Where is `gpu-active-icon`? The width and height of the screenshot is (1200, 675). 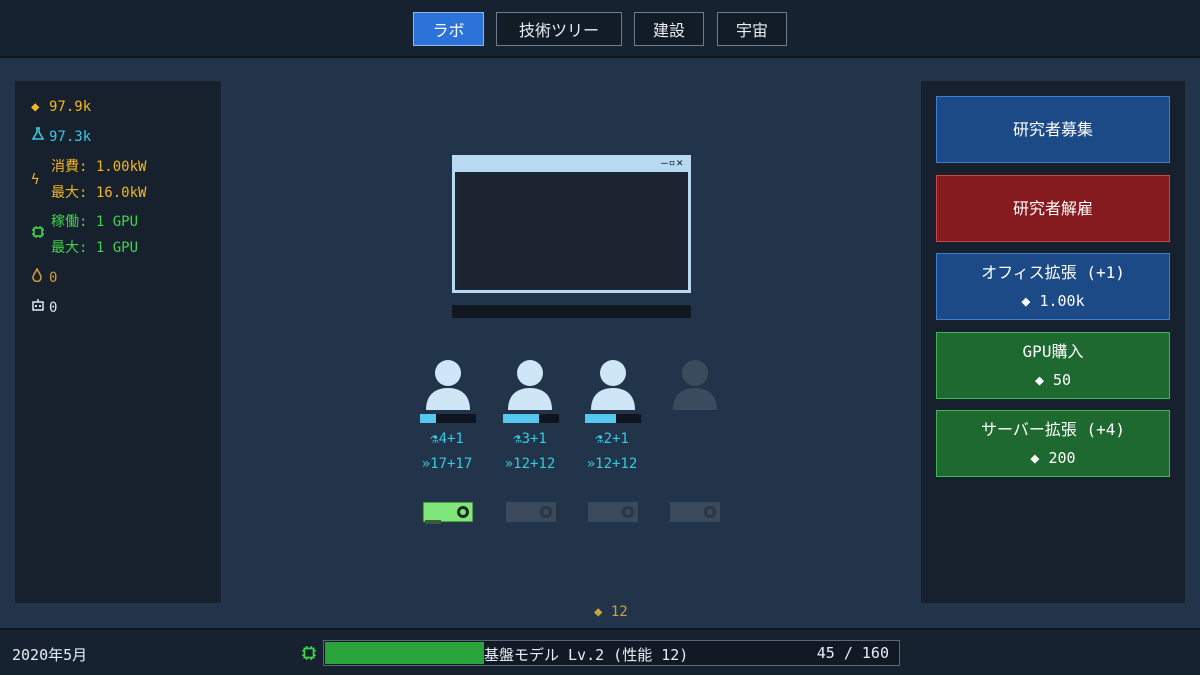 gpu-active-icon is located at coordinates (448, 512).